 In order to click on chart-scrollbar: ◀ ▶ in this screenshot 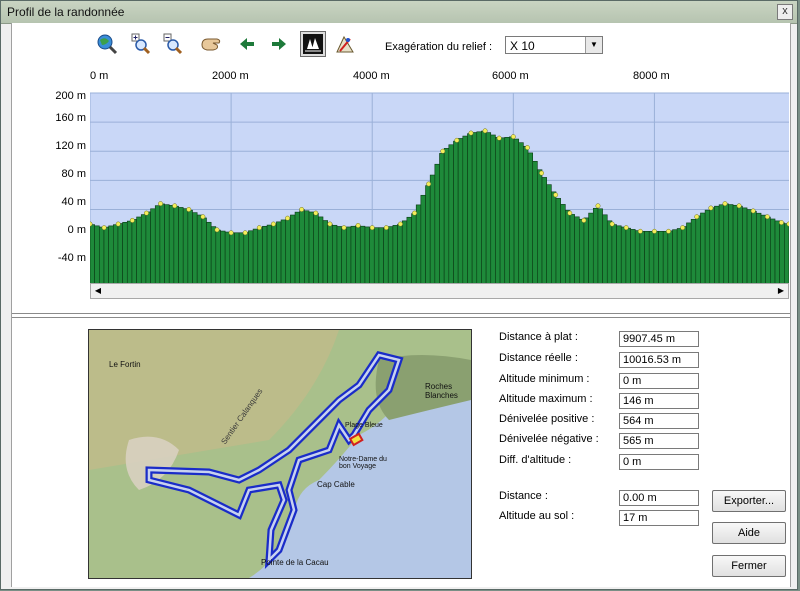, I will do `click(439, 291)`.